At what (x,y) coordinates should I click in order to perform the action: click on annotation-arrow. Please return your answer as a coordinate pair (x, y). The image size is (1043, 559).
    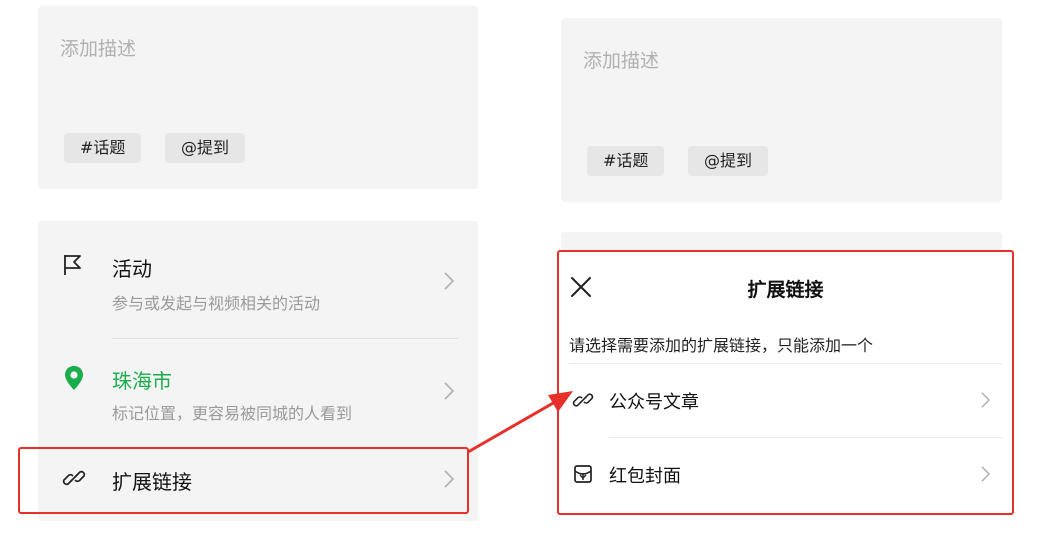
    Looking at the image, I should click on (520, 422).